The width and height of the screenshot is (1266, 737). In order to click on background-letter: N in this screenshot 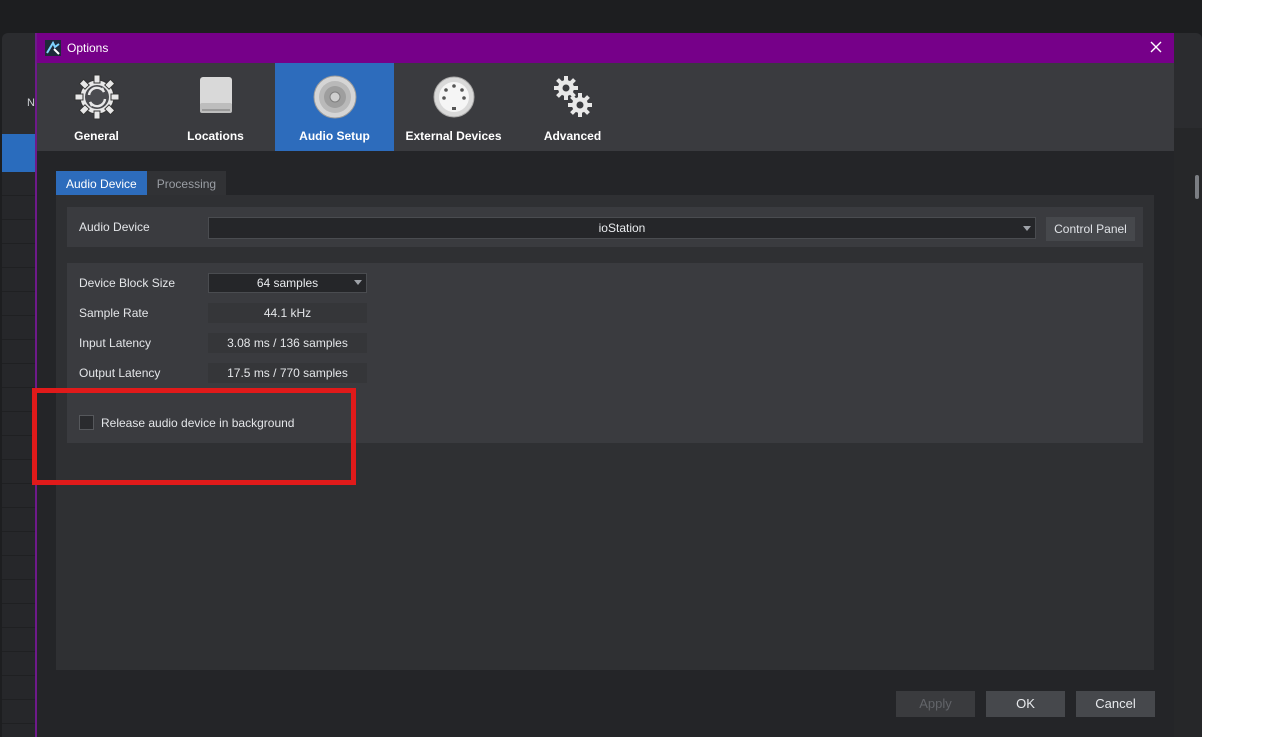, I will do `click(31, 103)`.